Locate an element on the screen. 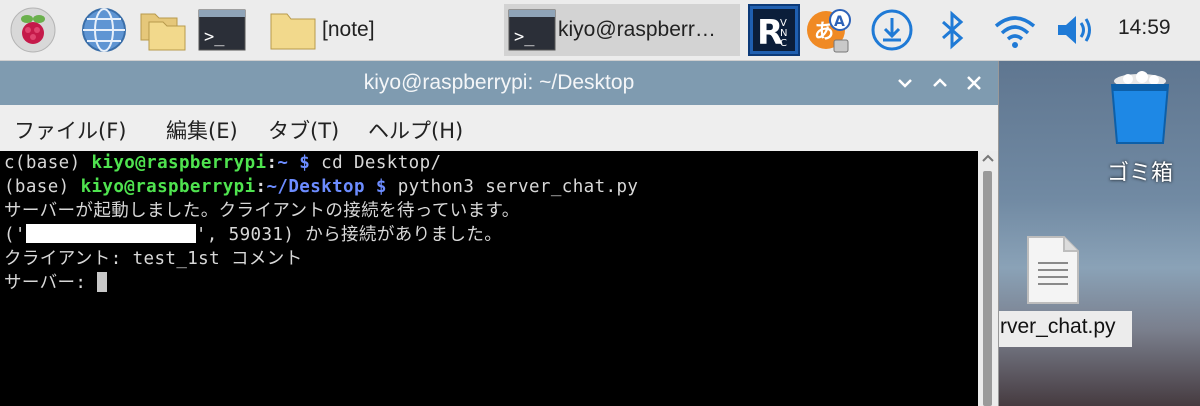  terminal-line: c(base) kiyo@raspberrypi:~ $ cd Desktop/ is located at coordinates (222, 163).